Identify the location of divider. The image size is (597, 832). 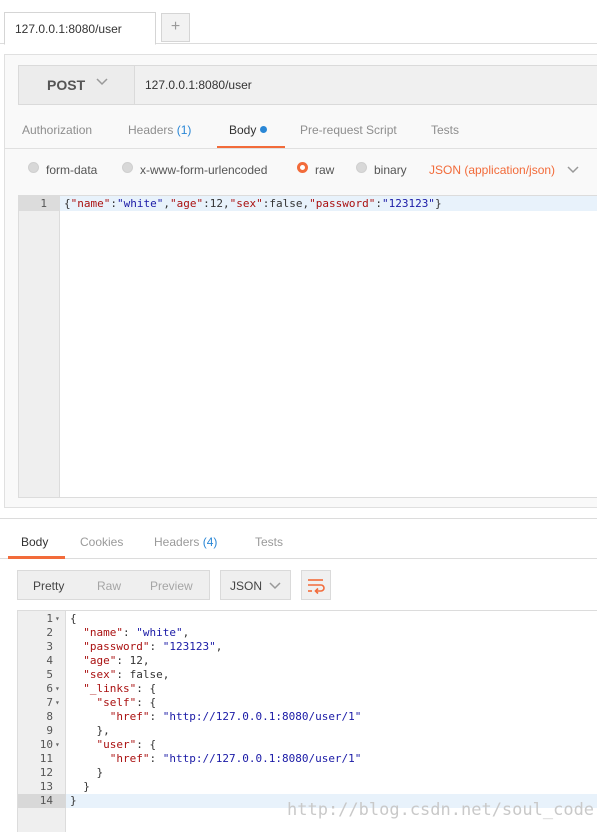
(301, 148).